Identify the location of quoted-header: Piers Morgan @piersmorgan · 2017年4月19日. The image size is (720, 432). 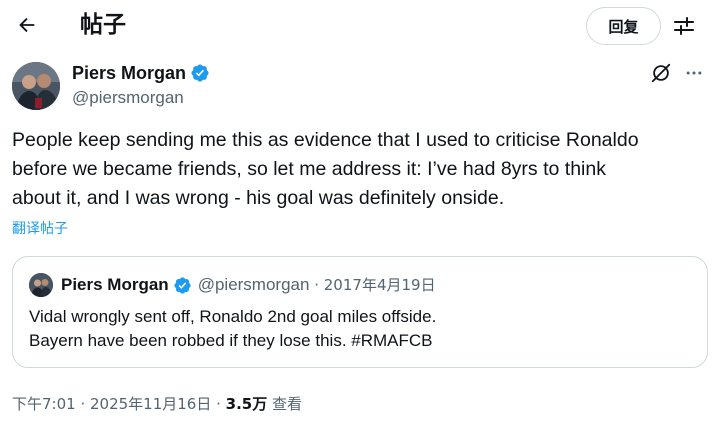
(248, 285).